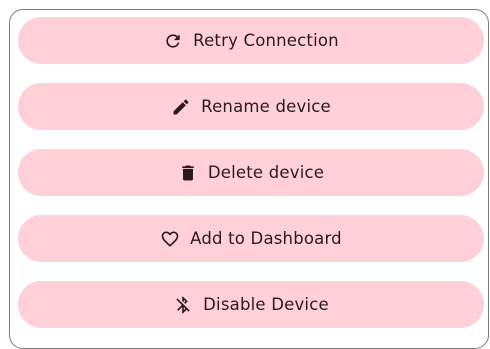  Describe the element at coordinates (266, 238) in the screenshot. I see `add-to-dashboard-label: Add to Dashboard` at that location.